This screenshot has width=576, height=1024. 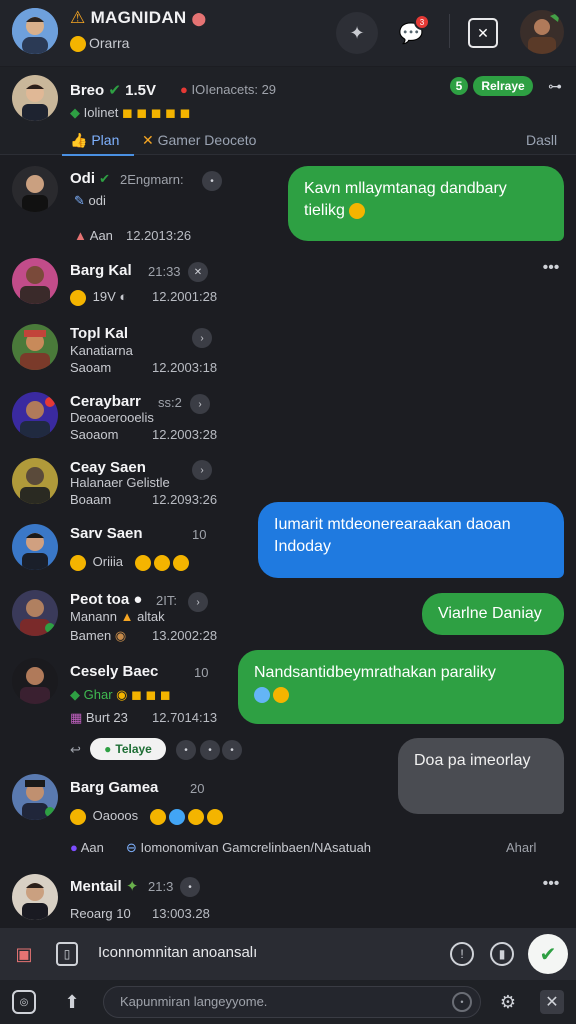 What do you see at coordinates (104, 886) in the screenshot?
I see `conversation-name: Mentail ✦` at bounding box center [104, 886].